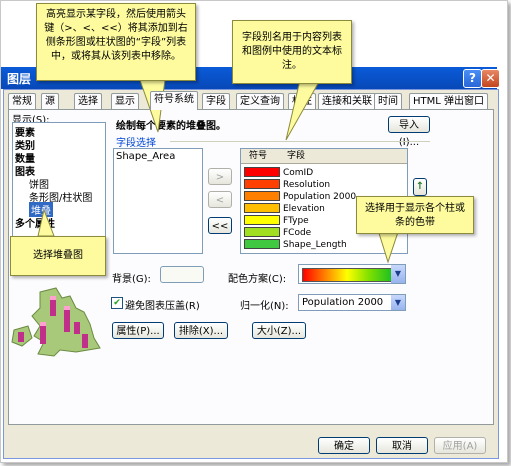 The width and height of the screenshot is (511, 466). I want to click on callout-color-ramp: 选择用于显示各个柱或条的色带, so click(415, 215).